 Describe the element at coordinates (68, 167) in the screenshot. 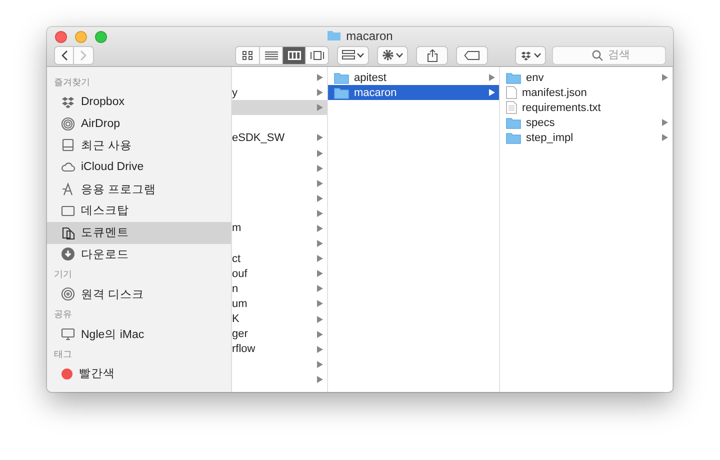

I see `cloud-icon` at that location.